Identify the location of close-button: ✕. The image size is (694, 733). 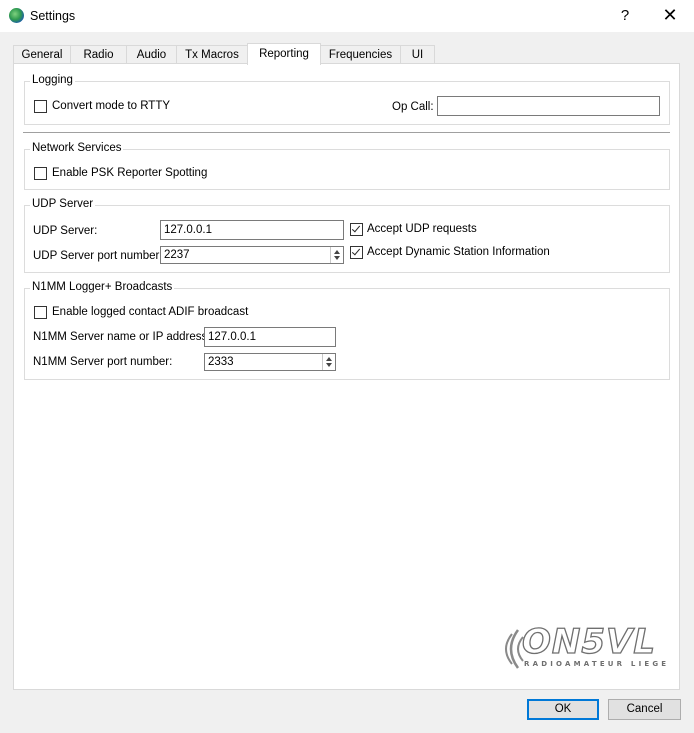
(670, 15).